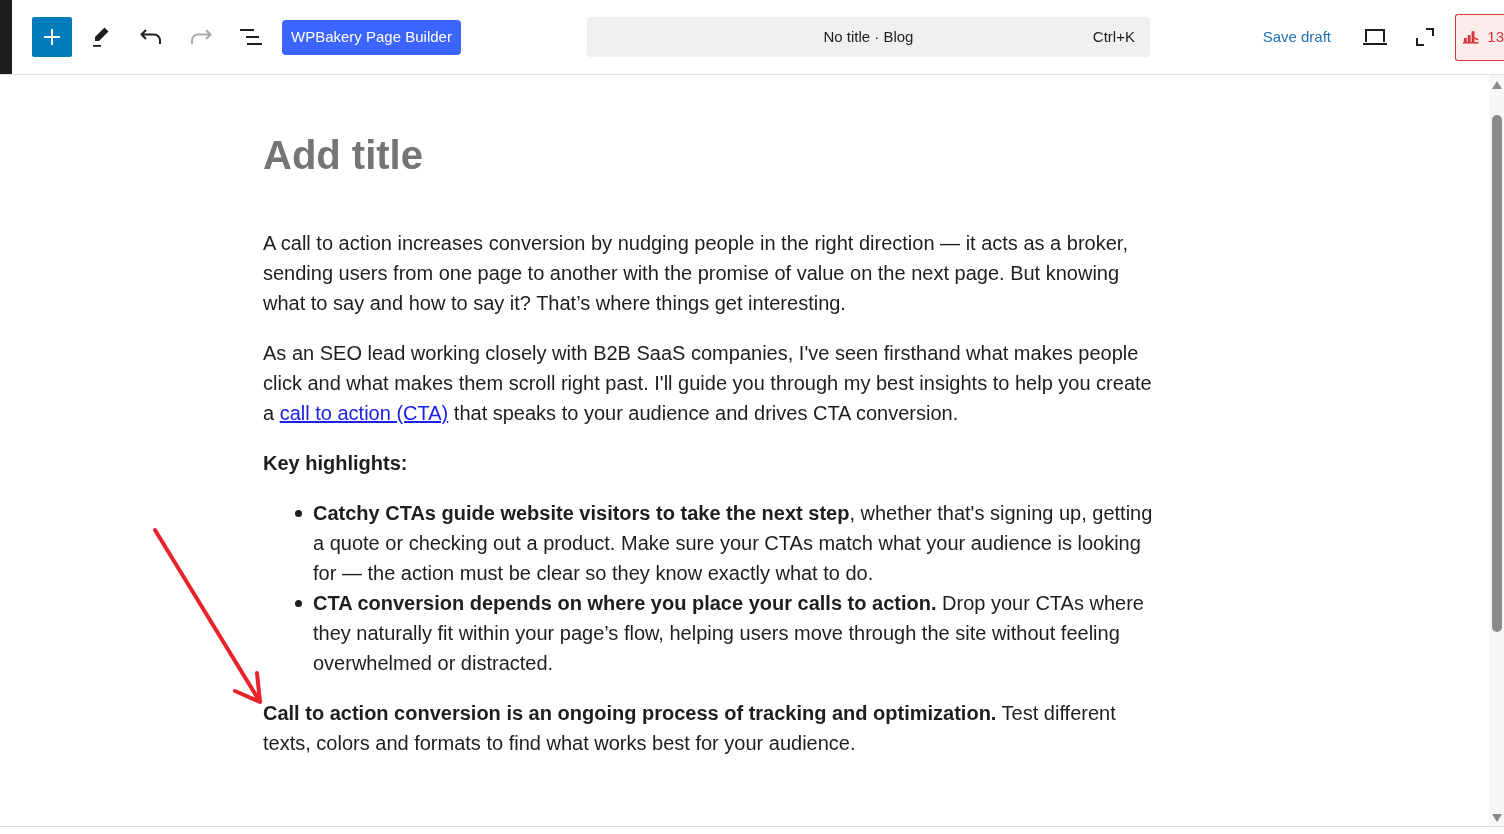  I want to click on paragraph: Call to action conversion is an ongoing process of tracking and optimization. Test different texts, colors and formats to find what works best for your audience., so click(690, 728).